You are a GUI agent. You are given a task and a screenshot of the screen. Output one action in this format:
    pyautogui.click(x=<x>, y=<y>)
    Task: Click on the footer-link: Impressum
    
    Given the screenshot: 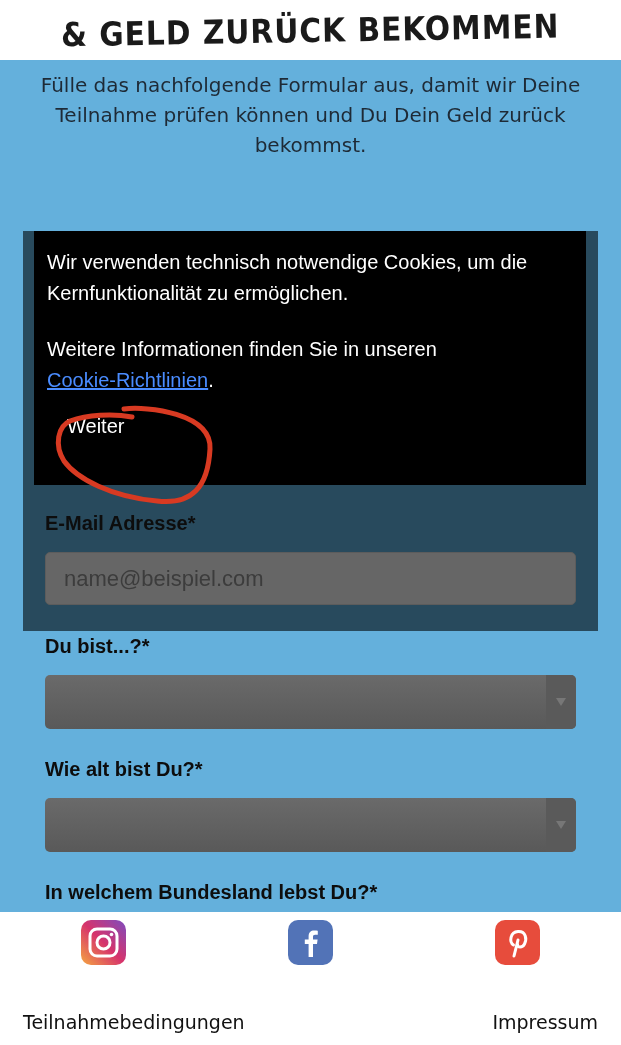 What is the action you would take?
    pyautogui.click(x=545, y=1022)
    